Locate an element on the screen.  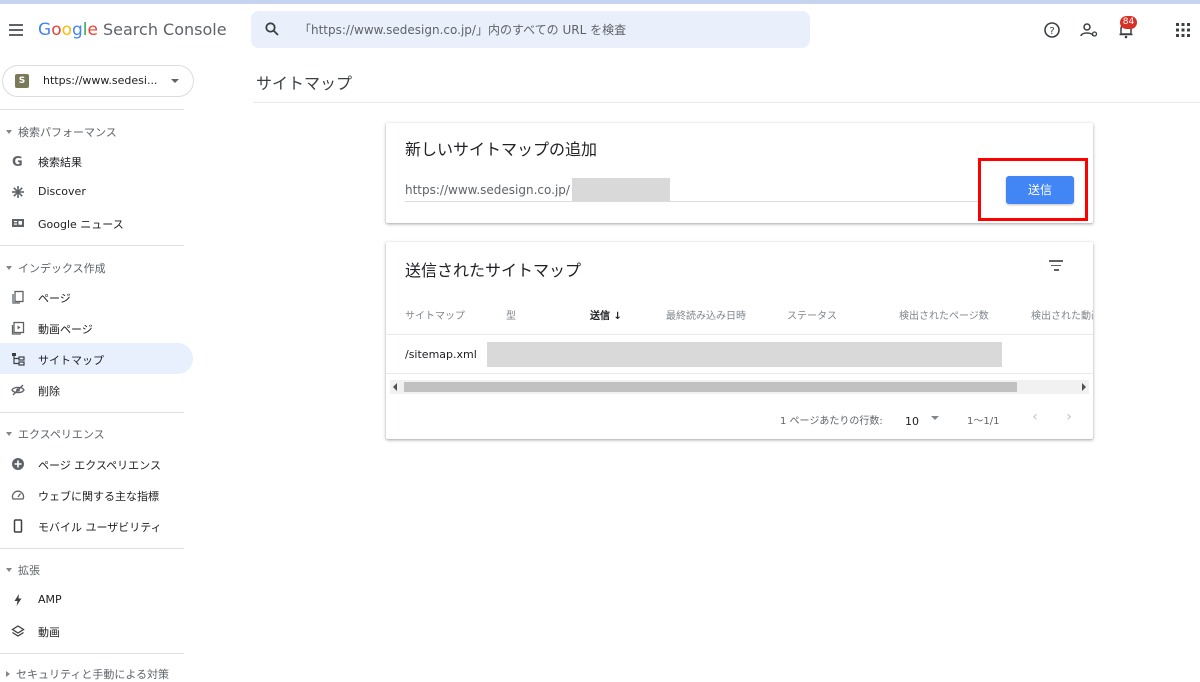
rows-per-page-label: 1 ページあたりの行数: is located at coordinates (831, 421).